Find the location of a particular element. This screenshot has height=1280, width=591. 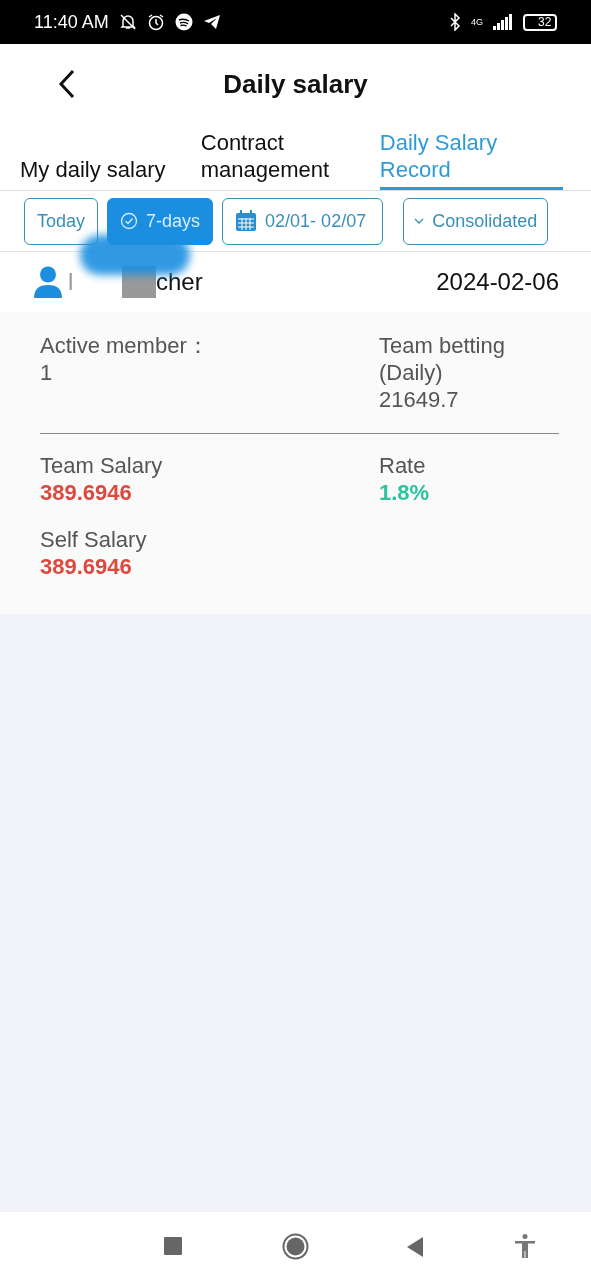

filter-chip: Today is located at coordinates (61, 221).